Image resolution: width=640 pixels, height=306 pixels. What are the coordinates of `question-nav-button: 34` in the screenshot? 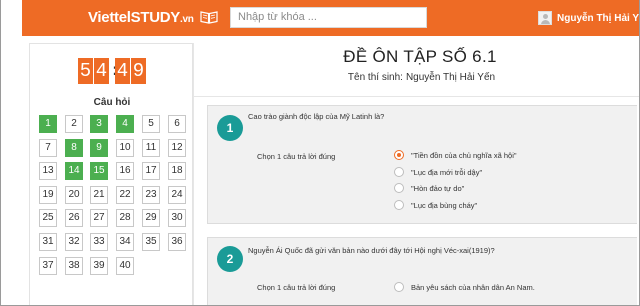 It's located at (125, 242).